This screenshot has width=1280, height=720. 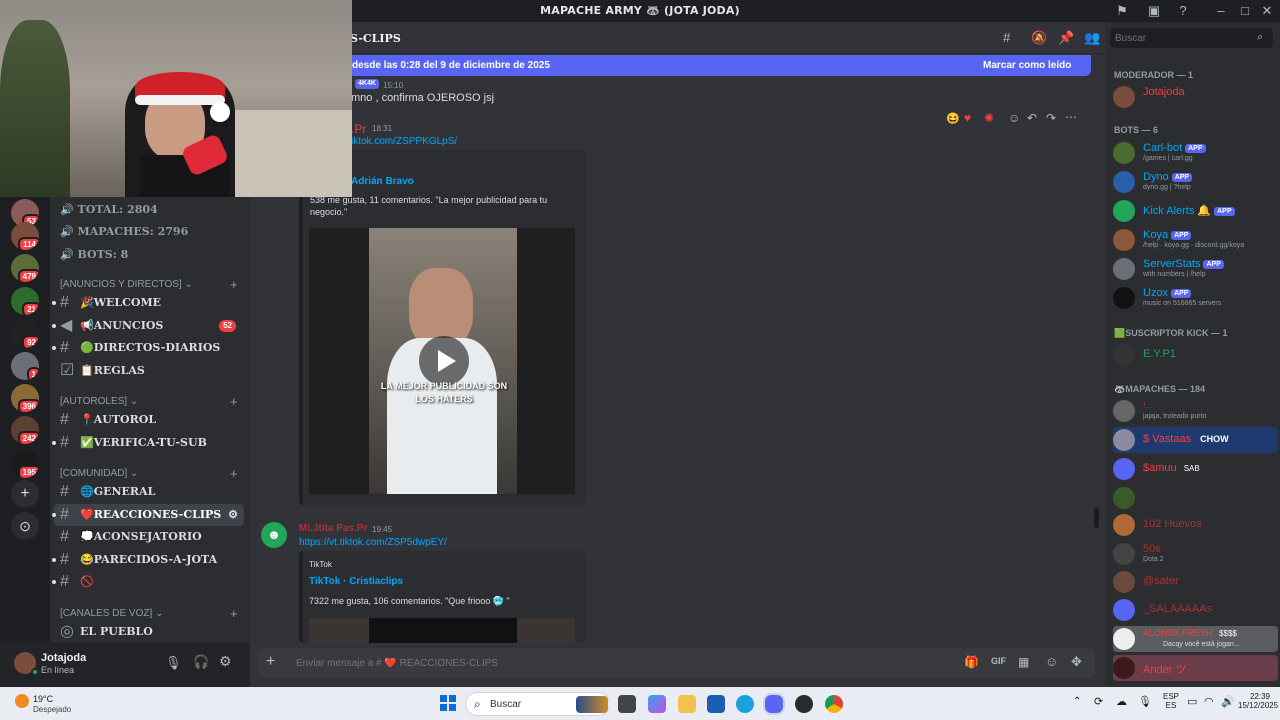 What do you see at coordinates (333, 528) in the screenshot?
I see `message-author: Mi.Jtita Pas.Pr` at bounding box center [333, 528].